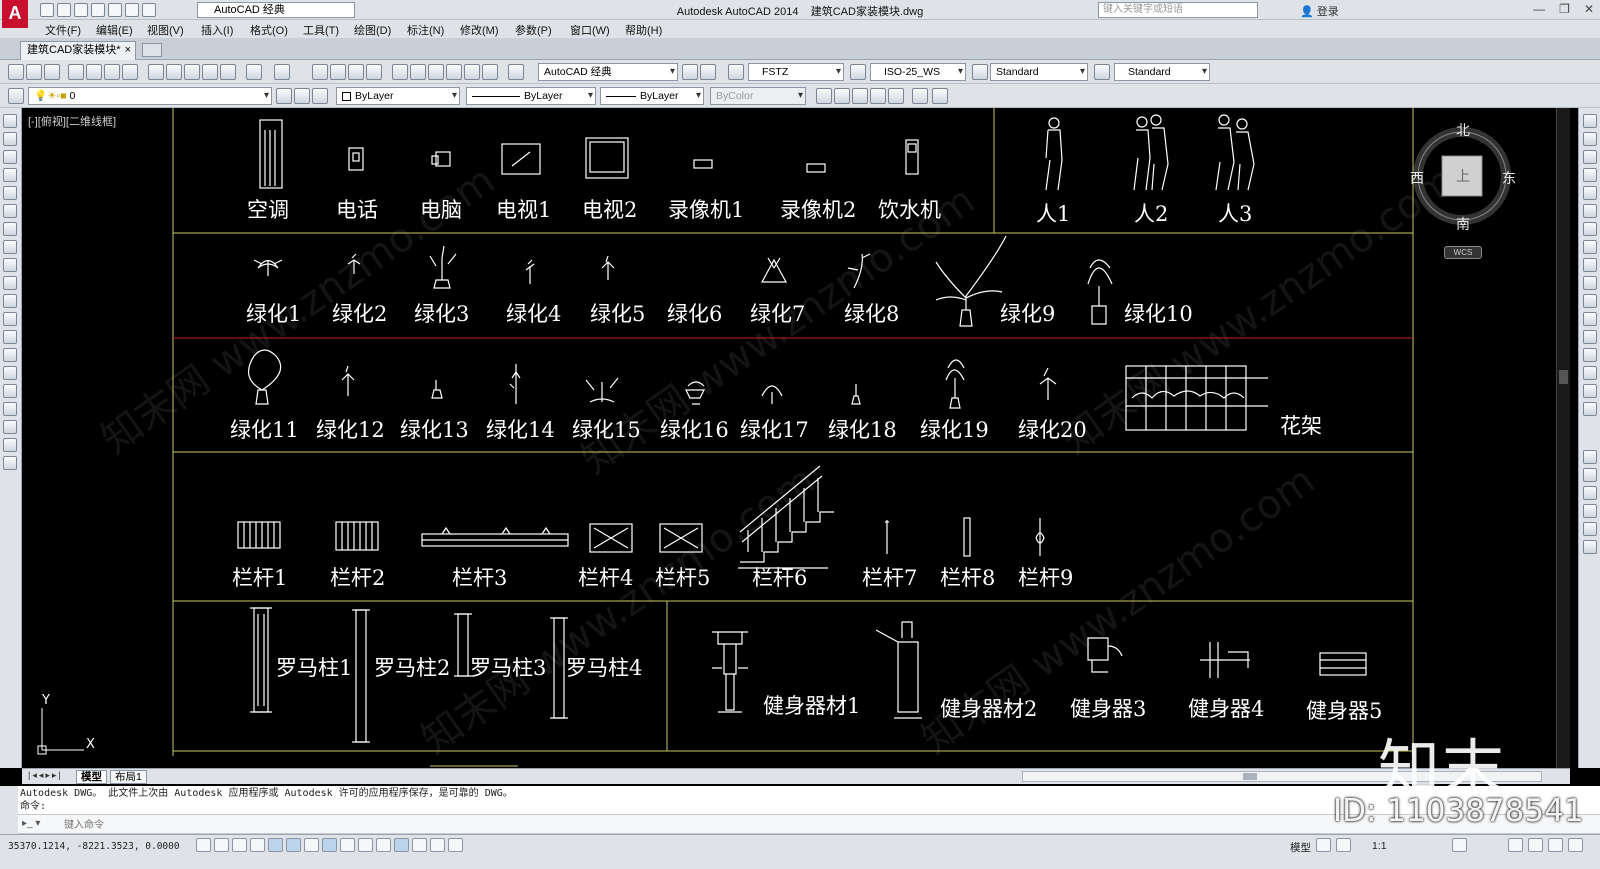 This screenshot has width=1600, height=869. Describe the element at coordinates (10, 301) in the screenshot. I see `ellipse-arc-icon` at that location.